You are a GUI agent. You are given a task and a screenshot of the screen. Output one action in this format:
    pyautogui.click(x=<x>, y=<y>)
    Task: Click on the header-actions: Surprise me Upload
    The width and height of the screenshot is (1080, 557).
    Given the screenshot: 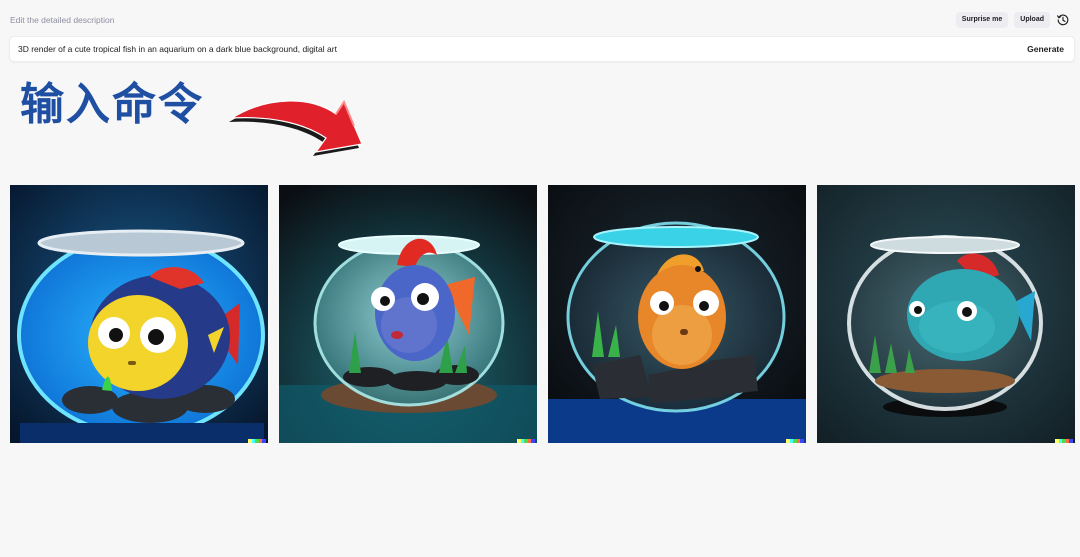 What is the action you would take?
    pyautogui.click(x=1012, y=20)
    